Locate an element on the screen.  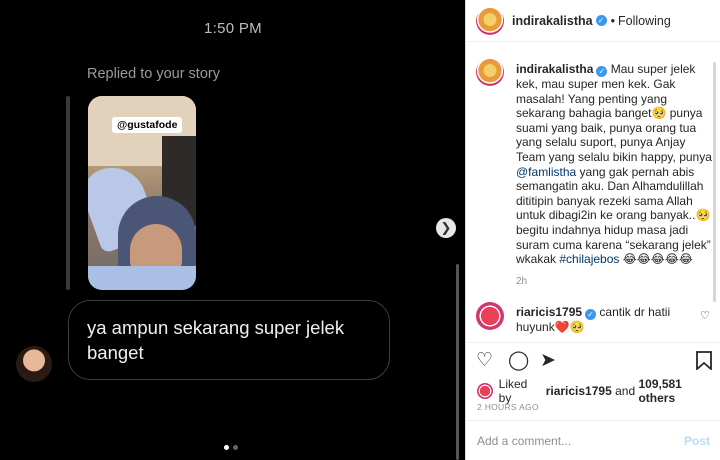
add-comment-input is located at coordinates (580, 440).